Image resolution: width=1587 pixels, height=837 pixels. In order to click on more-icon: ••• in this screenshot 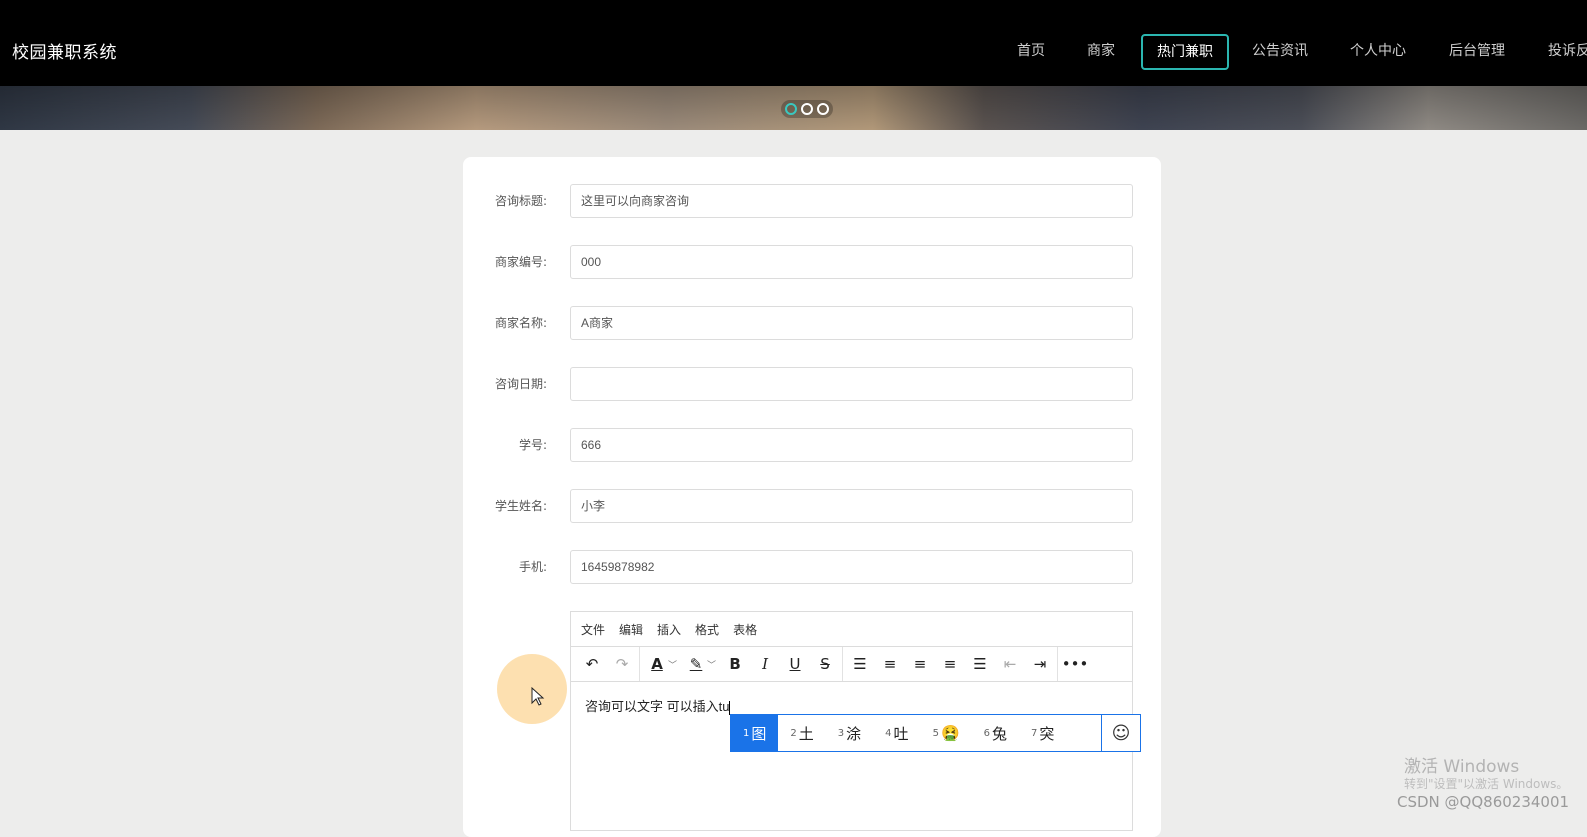, I will do `click(1075, 664)`.